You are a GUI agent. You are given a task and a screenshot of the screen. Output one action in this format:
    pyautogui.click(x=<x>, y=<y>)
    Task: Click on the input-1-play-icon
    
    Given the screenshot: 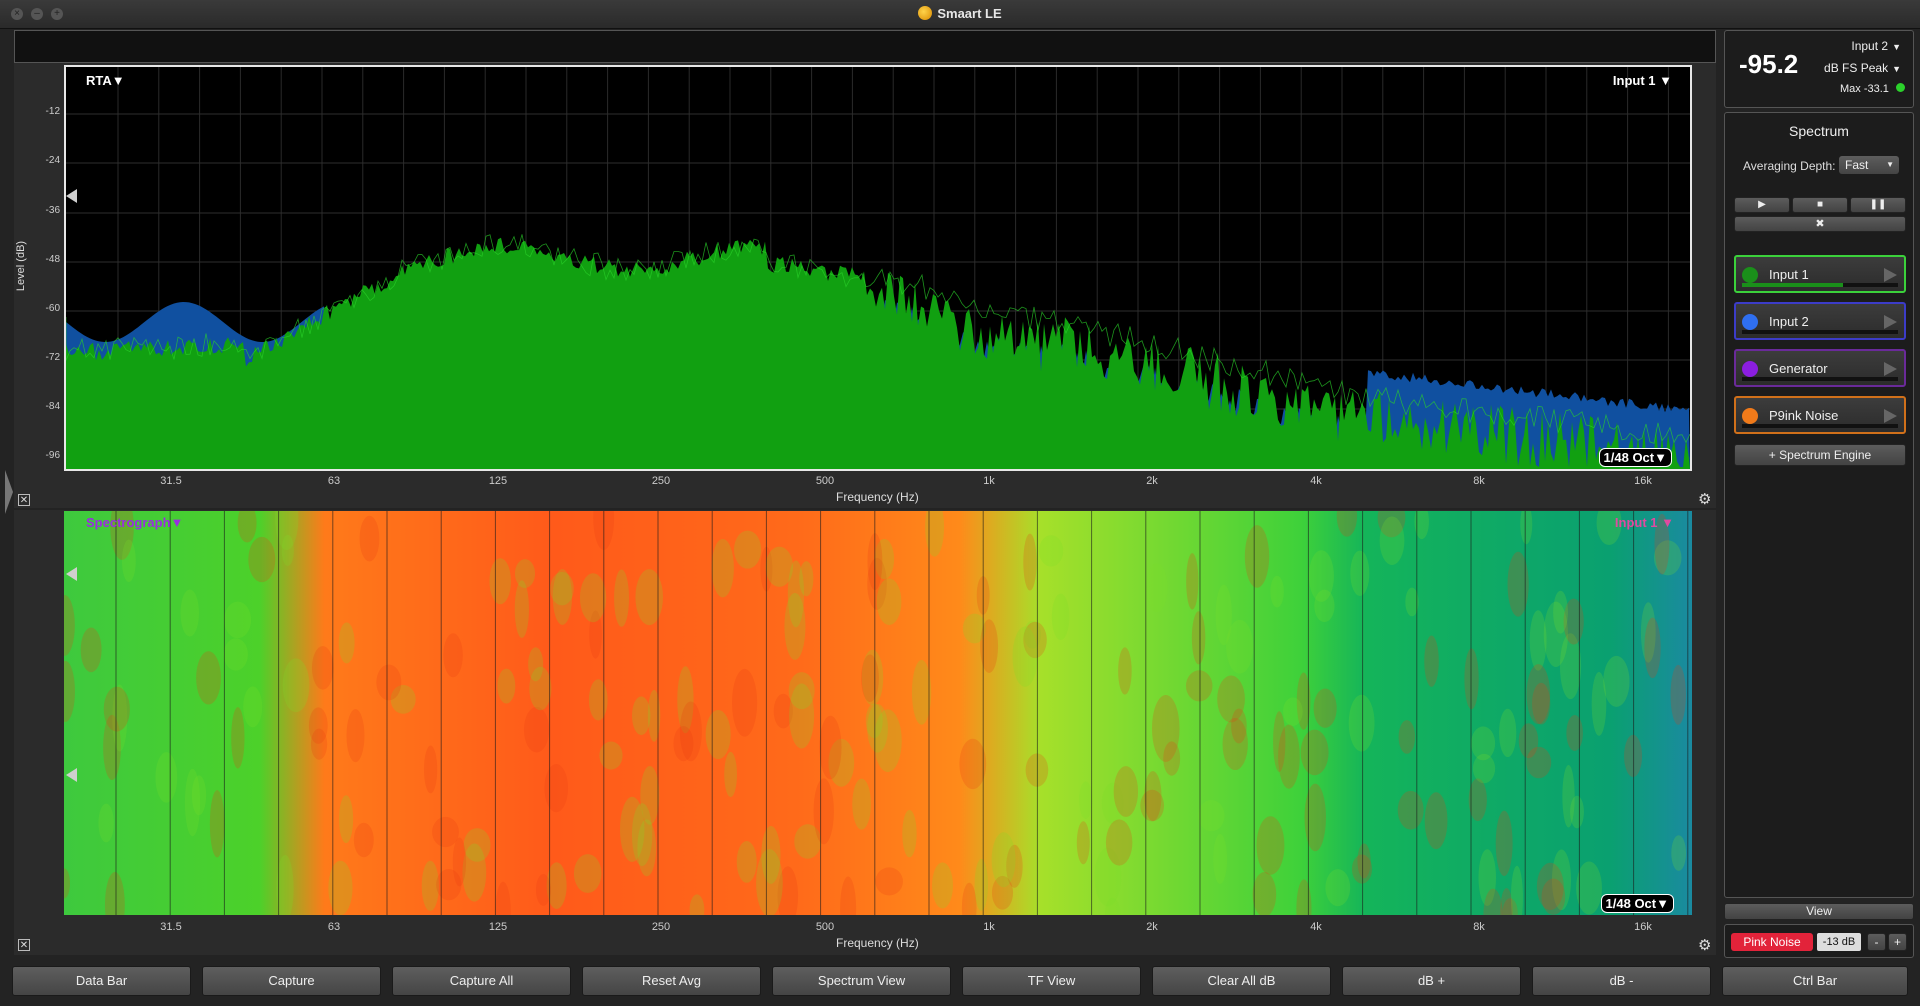 What is the action you would take?
    pyautogui.click(x=1890, y=275)
    